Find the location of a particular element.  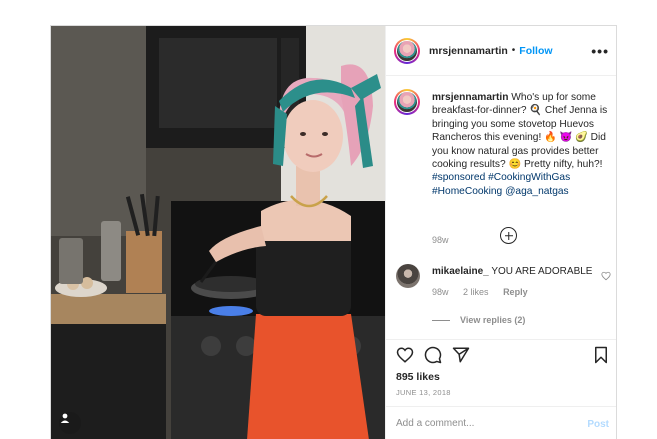

add-comment-bar: Post is located at coordinates (501, 422).